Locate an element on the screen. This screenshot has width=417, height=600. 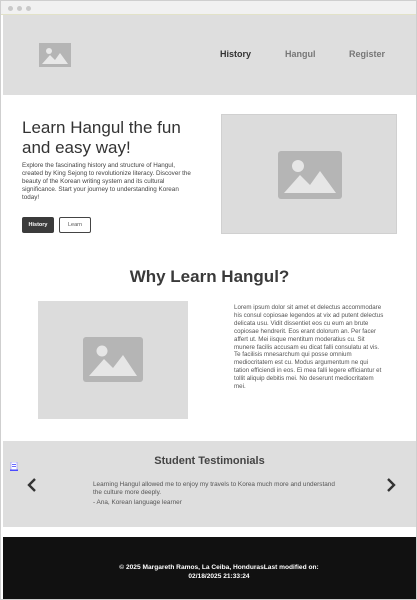
hero-title: Learn Hangul the fun and easy way! is located at coordinates (101, 137).